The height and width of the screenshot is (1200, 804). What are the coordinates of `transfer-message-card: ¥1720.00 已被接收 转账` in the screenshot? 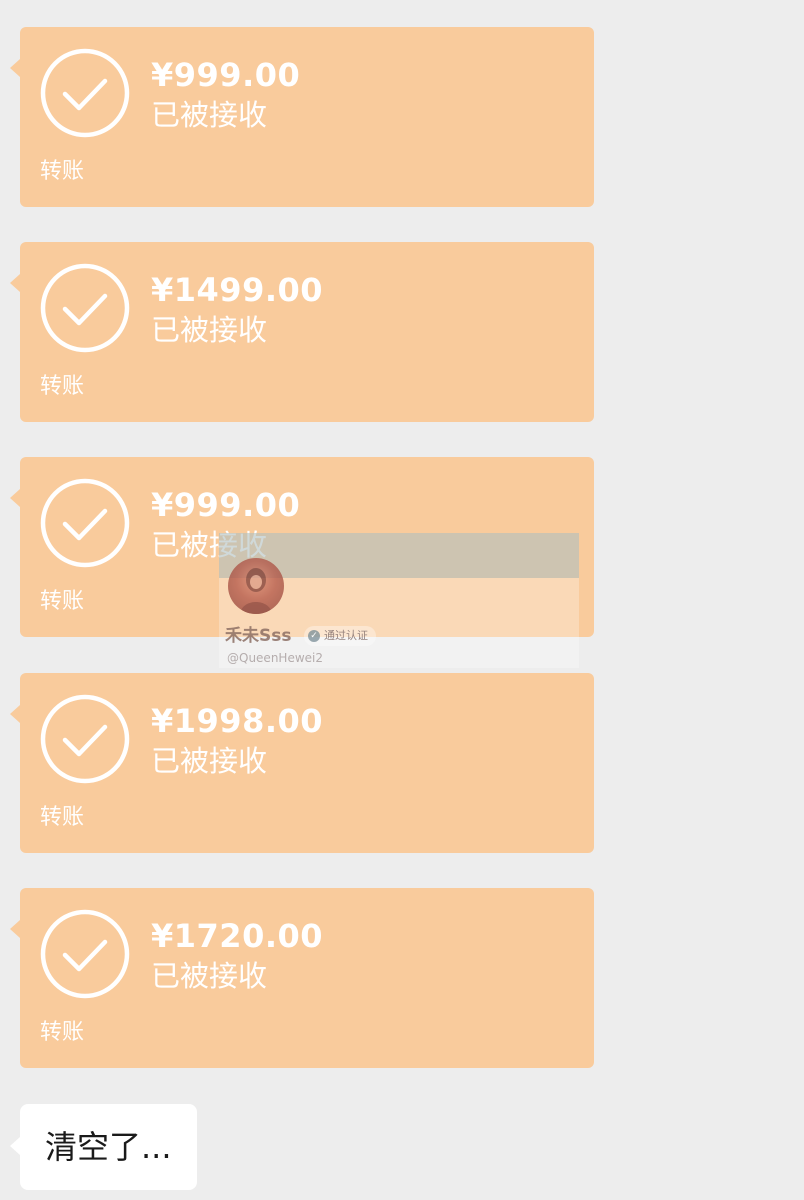 It's located at (302, 978).